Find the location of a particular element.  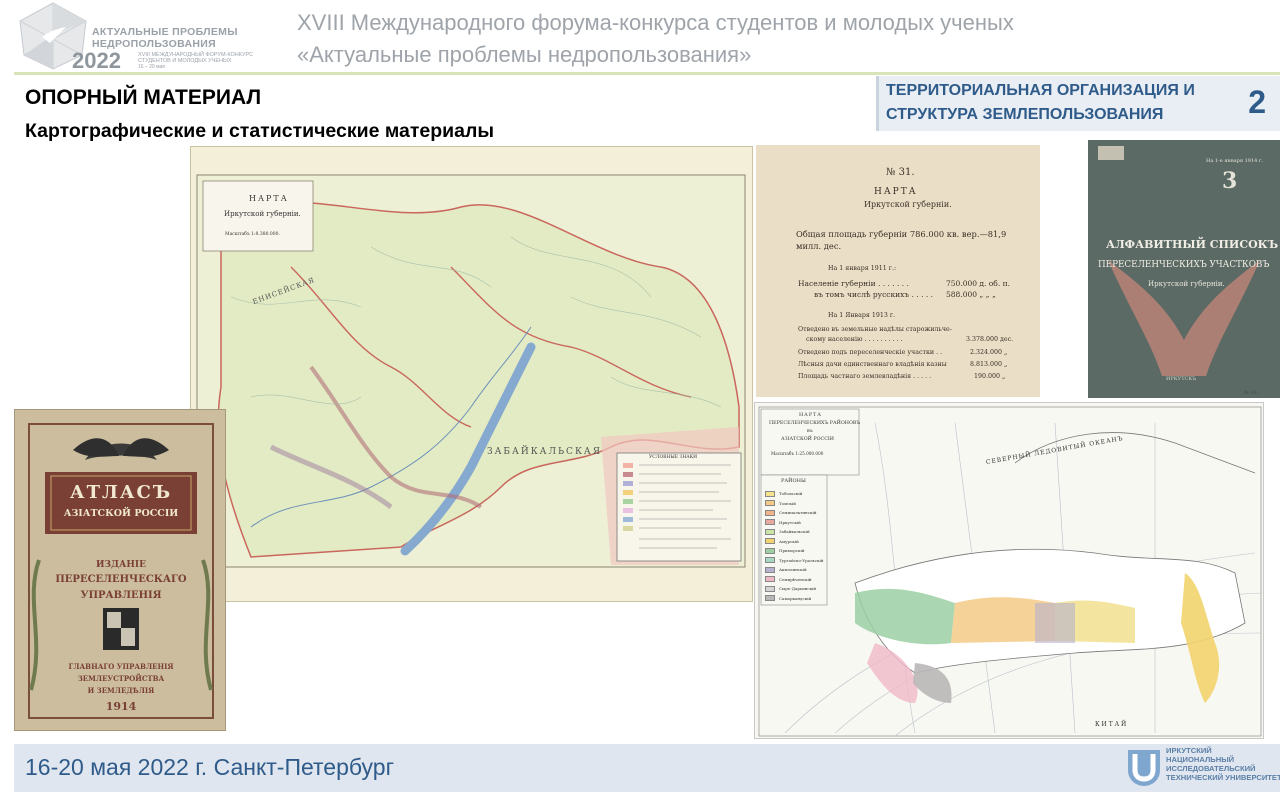

resettlement-china-label: К И Т А Й is located at coordinates (1111, 724).